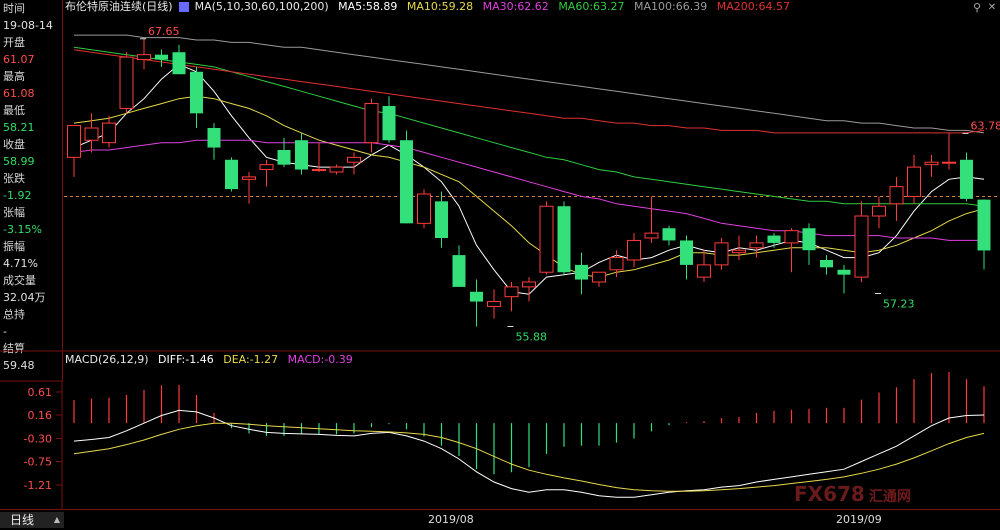 Image resolution: width=1000 pixels, height=530 pixels. I want to click on macd-y-tick-label: -1.21, so click(38, 485).